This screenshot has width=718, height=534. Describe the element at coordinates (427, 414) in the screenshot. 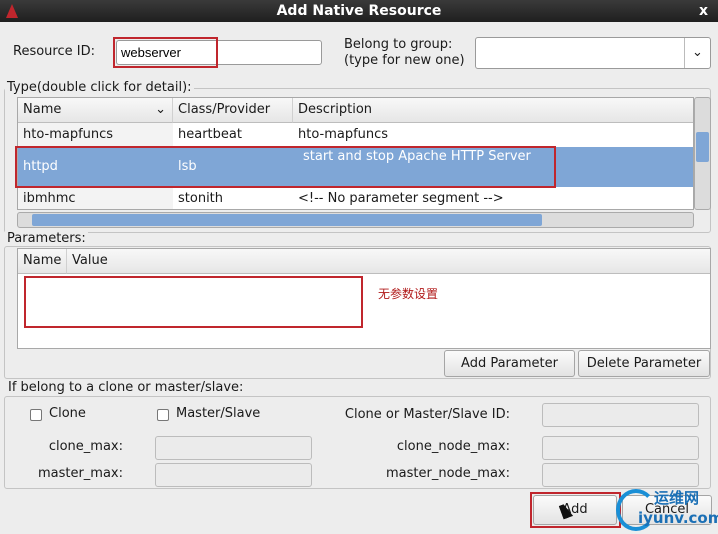

I see `clone-id-label: Clone or Master/Slave ID:` at that location.